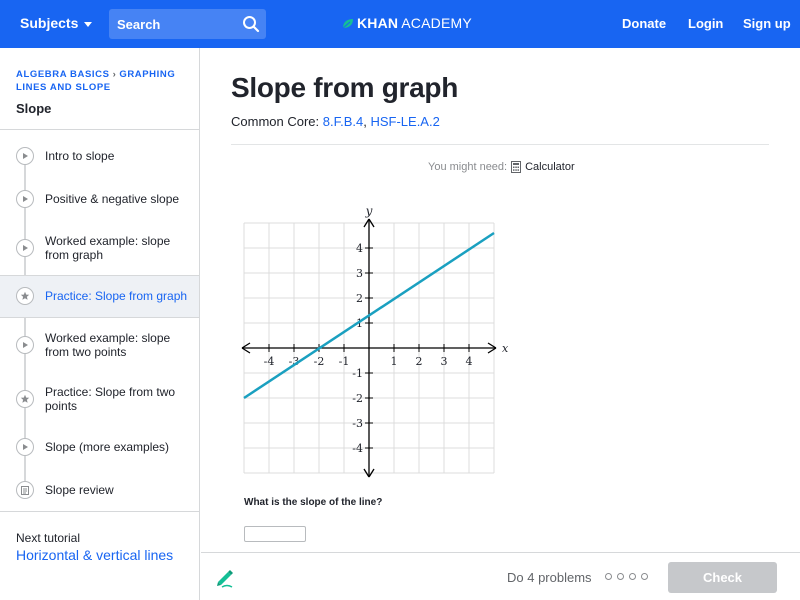 The image size is (800, 600). I want to click on common-core-standards: Common Core: 8.F.B.4, HSF-LE.A.2, so click(335, 121).